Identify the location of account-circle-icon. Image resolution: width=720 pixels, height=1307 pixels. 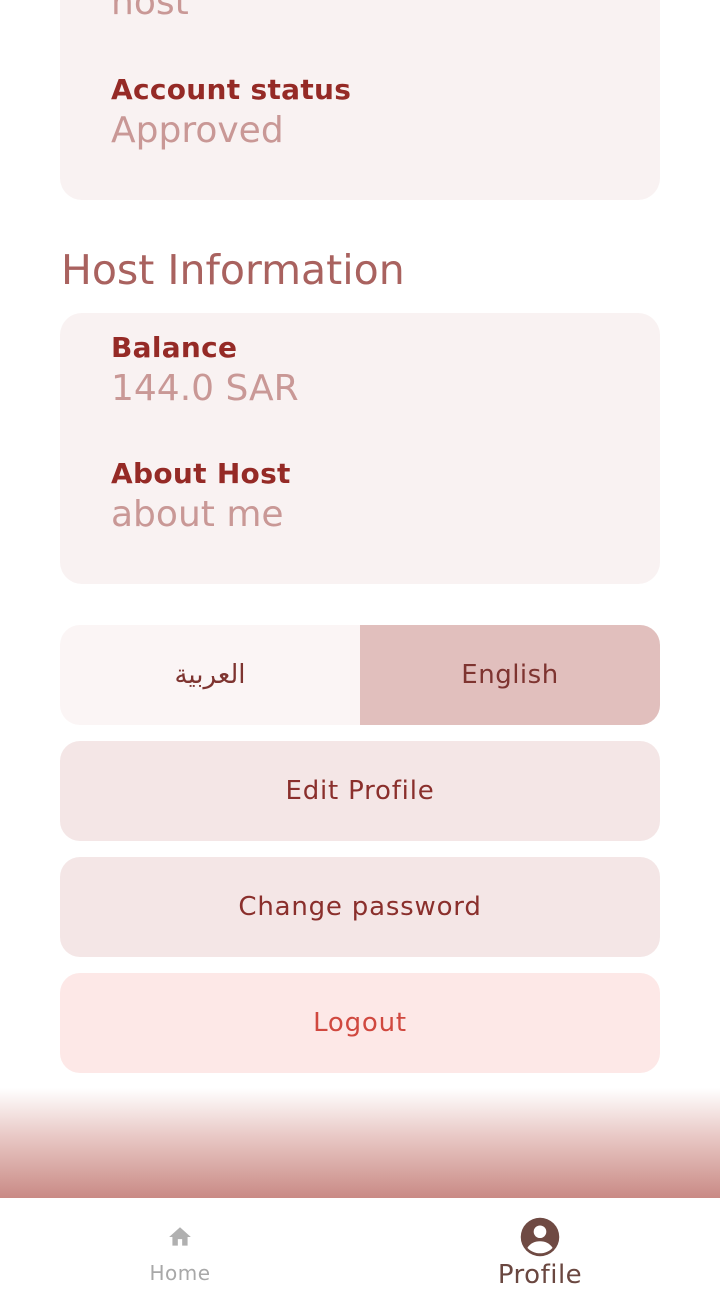
(540, 1237).